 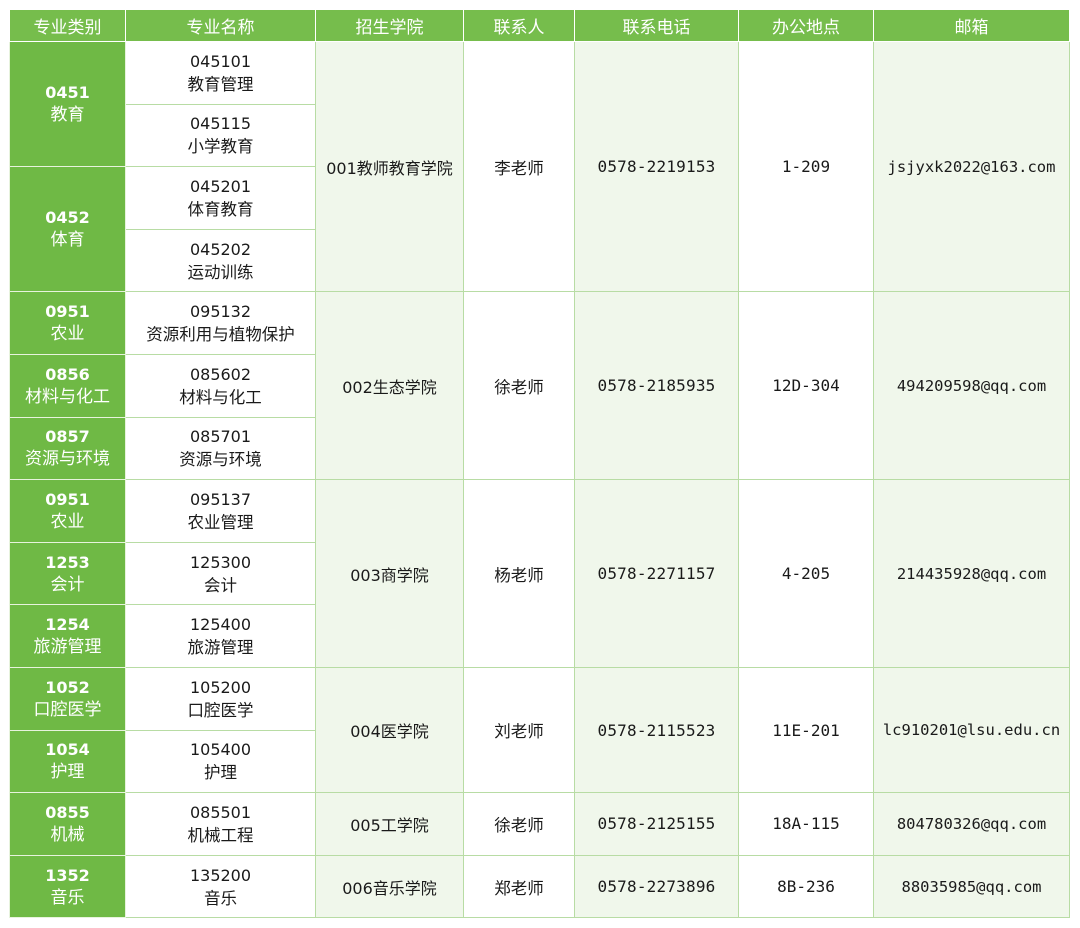 What do you see at coordinates (220, 135) in the screenshot?
I see `major-cell: 045115 小学教育` at bounding box center [220, 135].